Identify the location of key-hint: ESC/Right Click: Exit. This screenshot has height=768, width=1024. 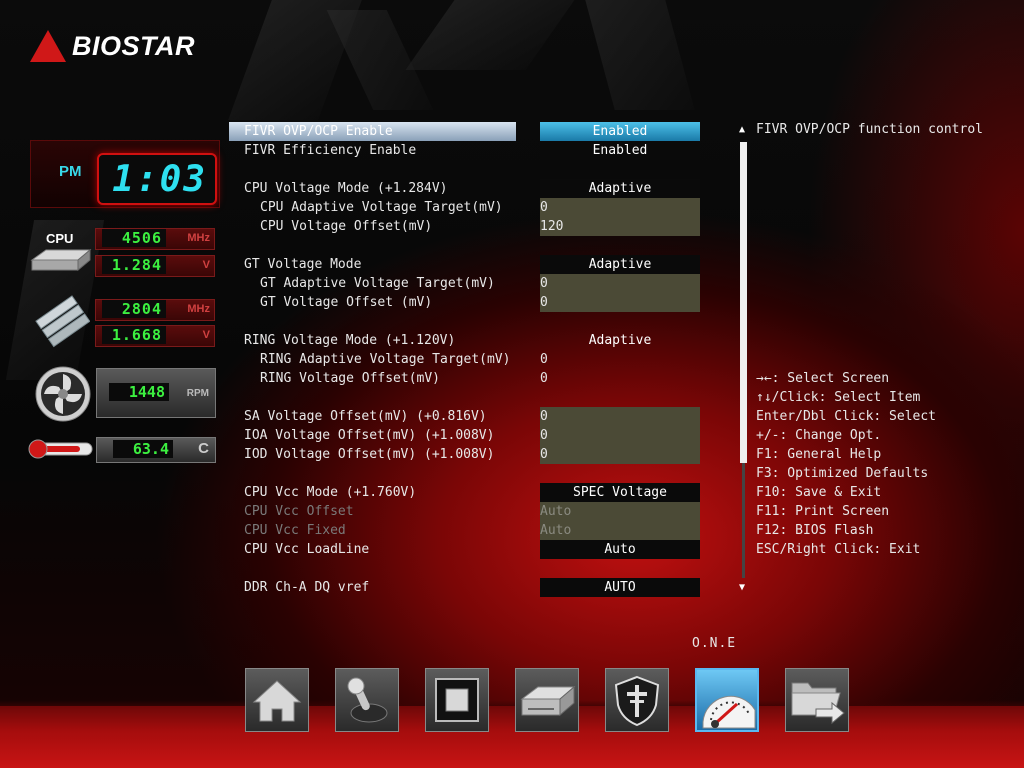
(838, 549).